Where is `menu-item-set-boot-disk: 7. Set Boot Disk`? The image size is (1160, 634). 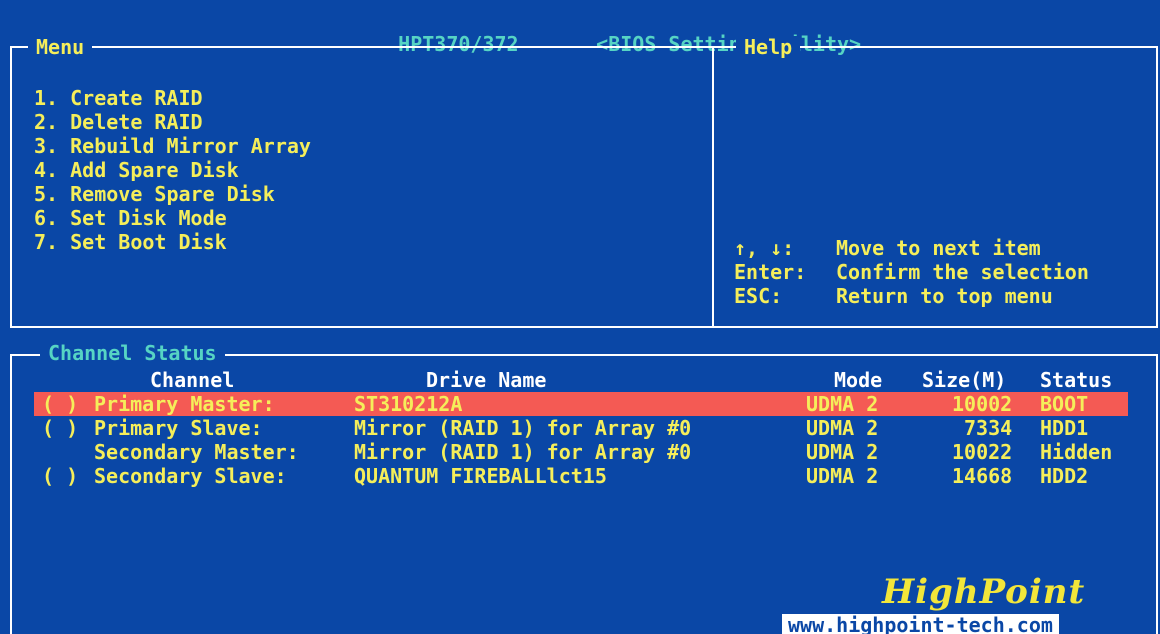 menu-item-set-boot-disk: 7. Set Boot Disk is located at coordinates (130, 242).